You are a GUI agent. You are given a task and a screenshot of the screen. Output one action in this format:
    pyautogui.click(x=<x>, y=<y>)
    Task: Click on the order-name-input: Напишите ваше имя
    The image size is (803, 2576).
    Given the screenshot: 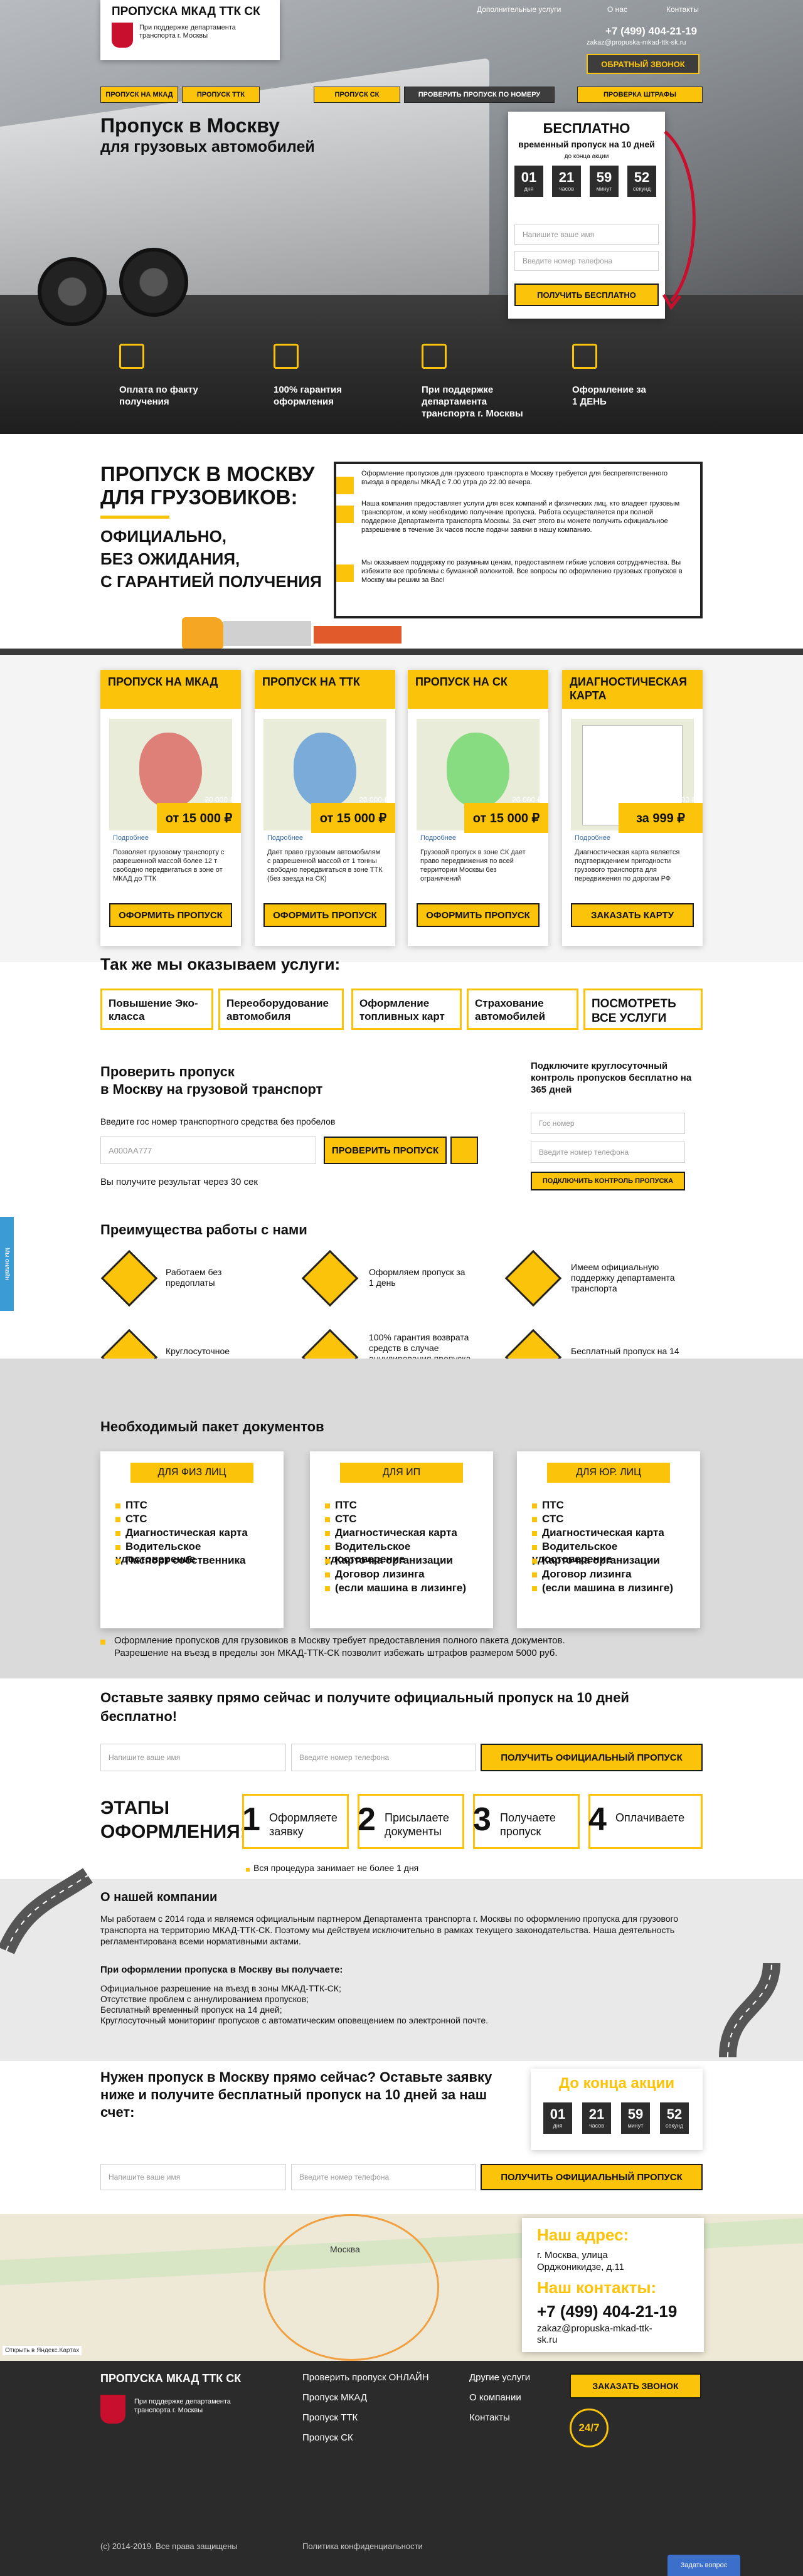 What is the action you would take?
    pyautogui.click(x=193, y=1757)
    